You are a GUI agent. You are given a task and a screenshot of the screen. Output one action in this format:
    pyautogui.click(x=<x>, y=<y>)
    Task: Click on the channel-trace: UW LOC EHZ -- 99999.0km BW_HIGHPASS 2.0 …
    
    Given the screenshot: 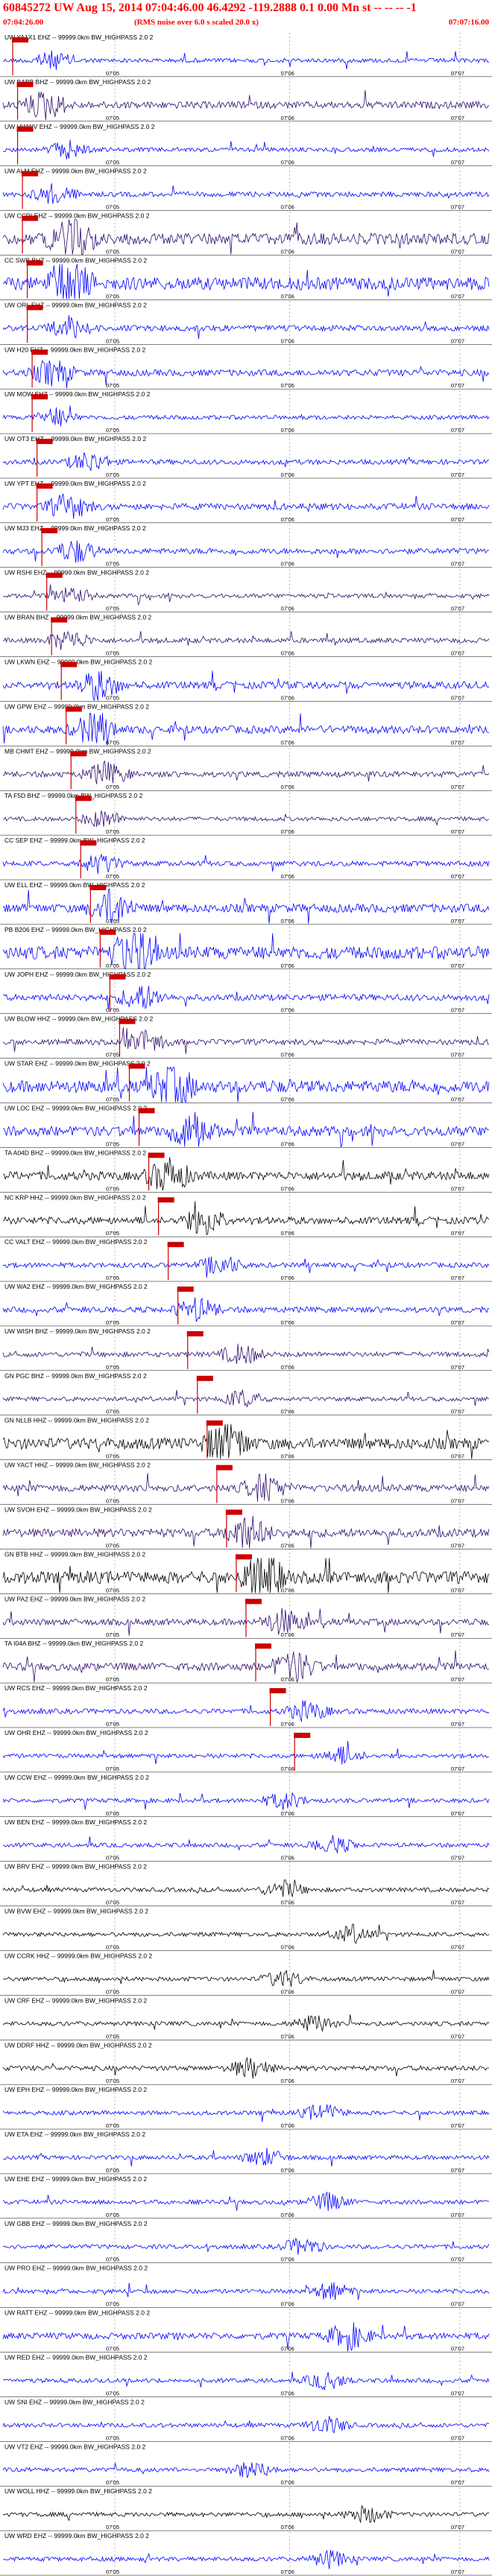 What is the action you would take?
    pyautogui.click(x=246, y=1126)
    